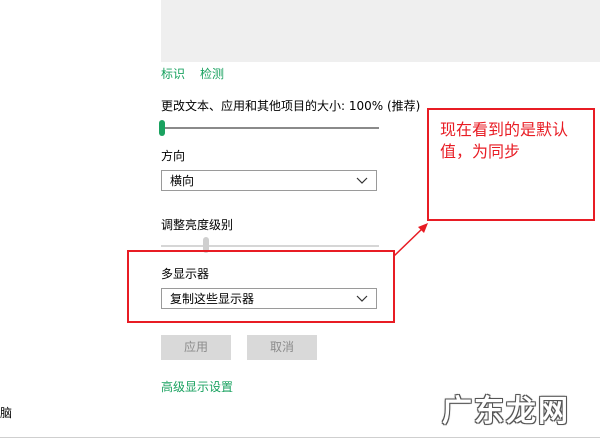 The height and width of the screenshot is (441, 600). Describe the element at coordinates (162, 128) in the screenshot. I see `size-slider-thumb` at that location.